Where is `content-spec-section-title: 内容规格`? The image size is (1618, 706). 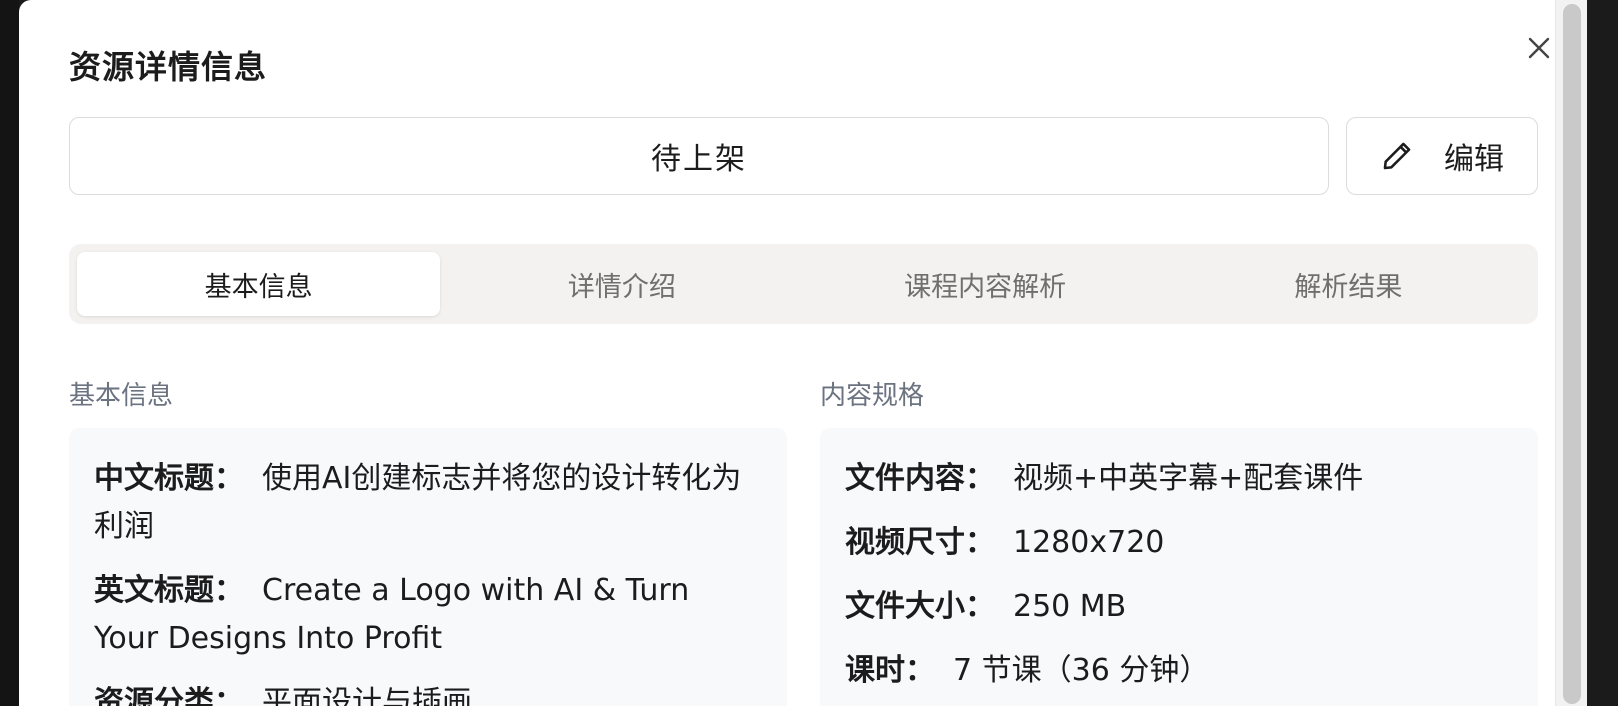 content-spec-section-title: 内容规格 is located at coordinates (872, 396).